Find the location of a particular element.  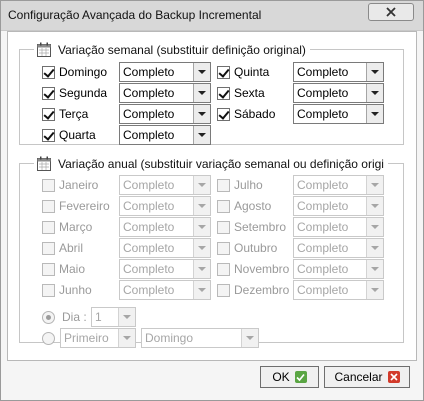

month-option-marco: Março is located at coordinates (67, 227).